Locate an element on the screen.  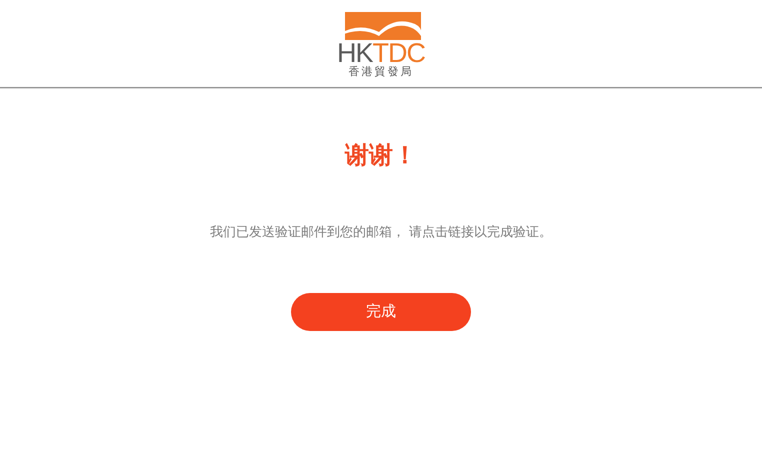
logo-subtitle: 香港貿發局 is located at coordinates (381, 72).